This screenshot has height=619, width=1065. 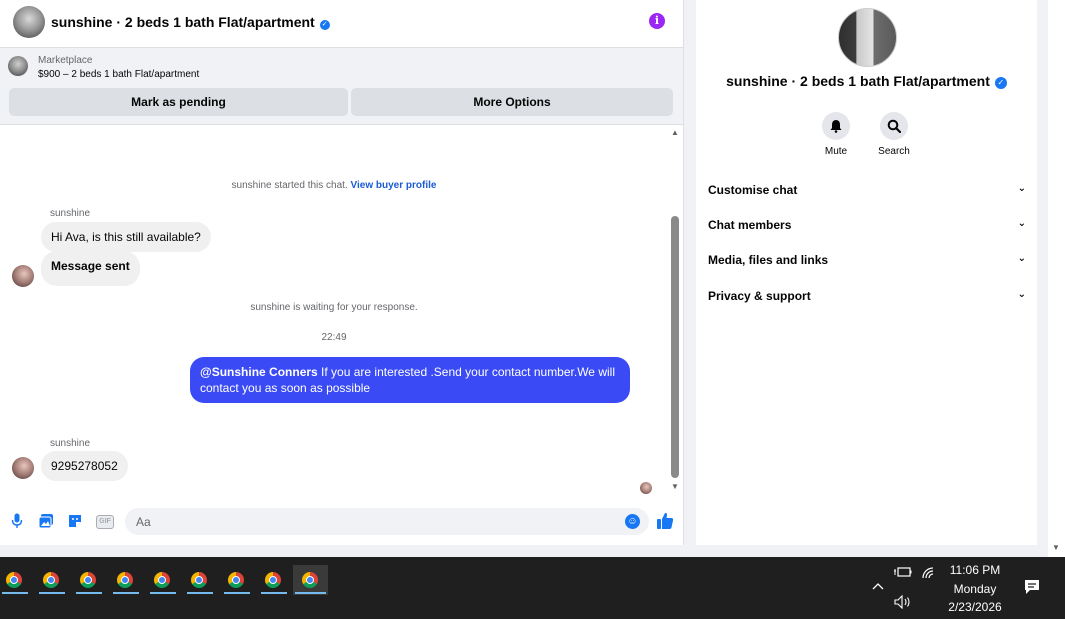 I want to click on seen-receipt-avatar, so click(x=646, y=488).